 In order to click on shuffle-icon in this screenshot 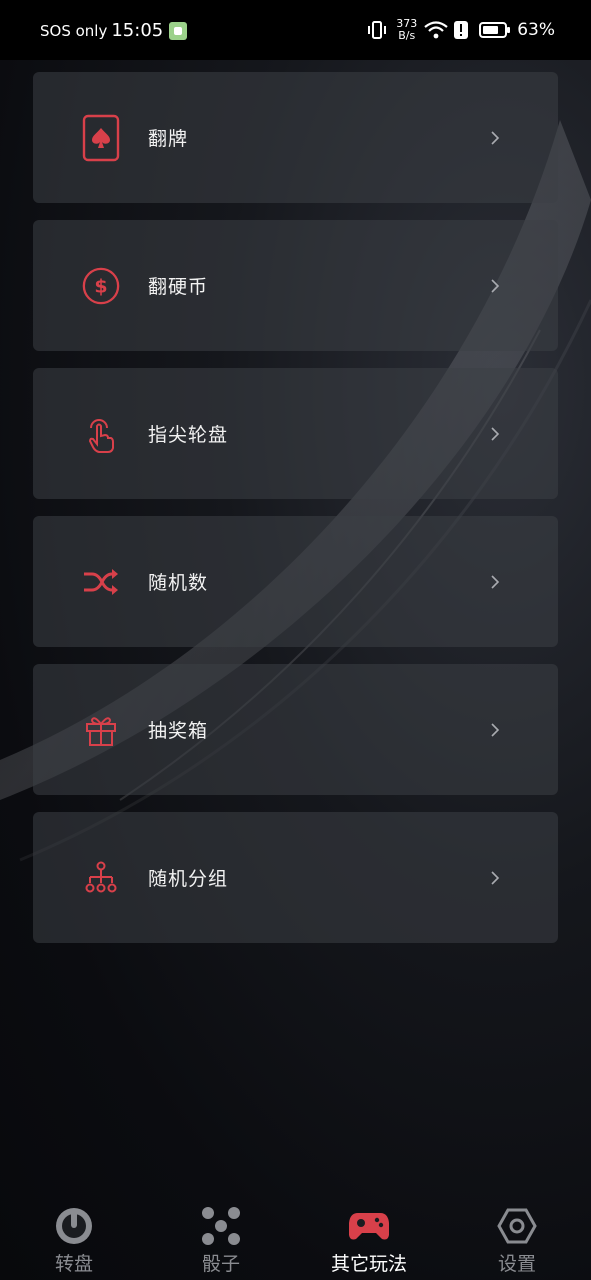, I will do `click(101, 582)`.